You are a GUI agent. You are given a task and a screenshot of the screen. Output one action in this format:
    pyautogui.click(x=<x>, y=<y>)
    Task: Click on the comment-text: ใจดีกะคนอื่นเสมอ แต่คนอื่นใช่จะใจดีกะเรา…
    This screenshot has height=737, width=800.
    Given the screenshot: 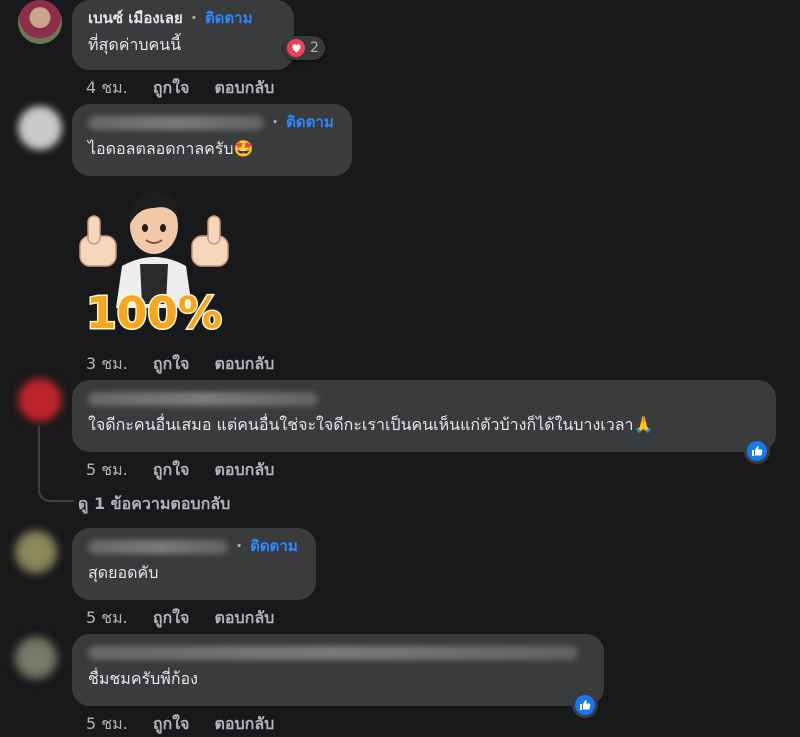 What is the action you would take?
    pyautogui.click(x=371, y=424)
    